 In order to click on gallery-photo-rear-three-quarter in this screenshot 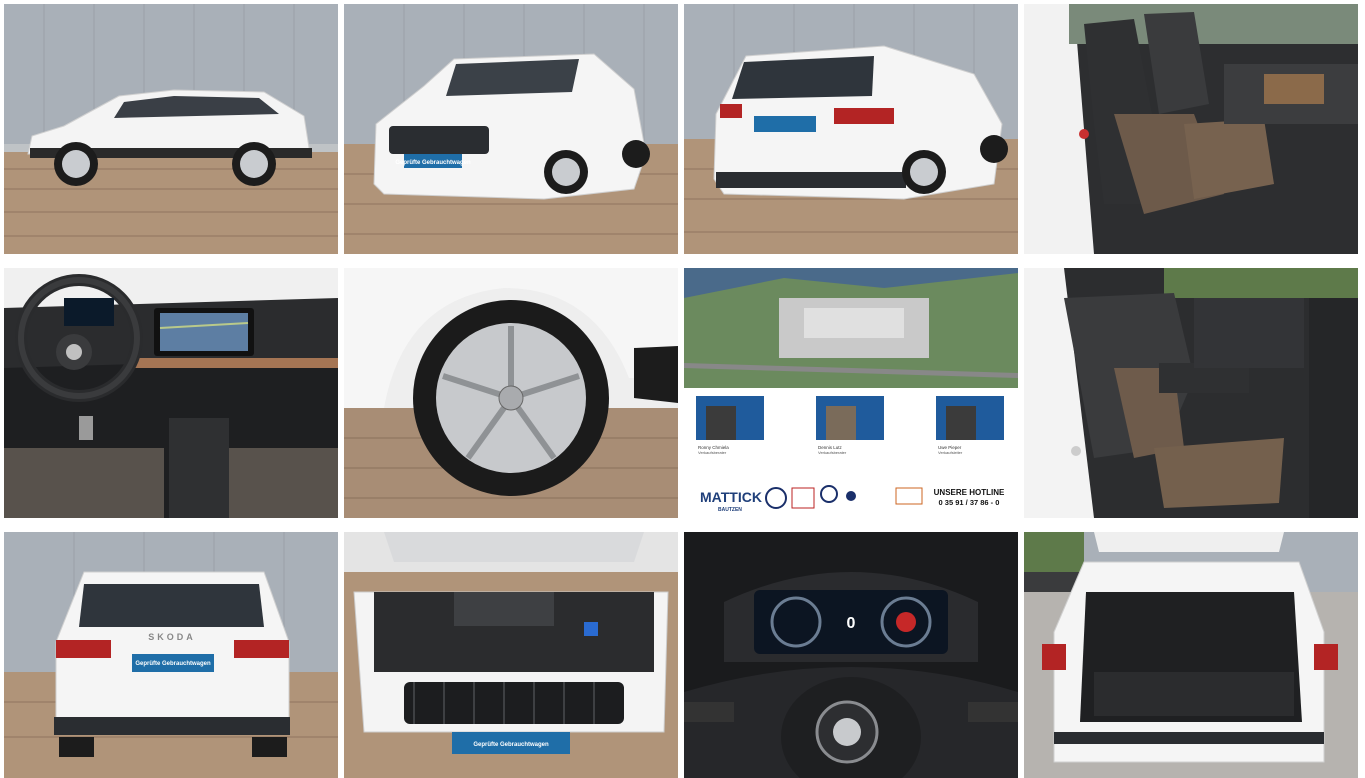, I will do `click(851, 129)`.